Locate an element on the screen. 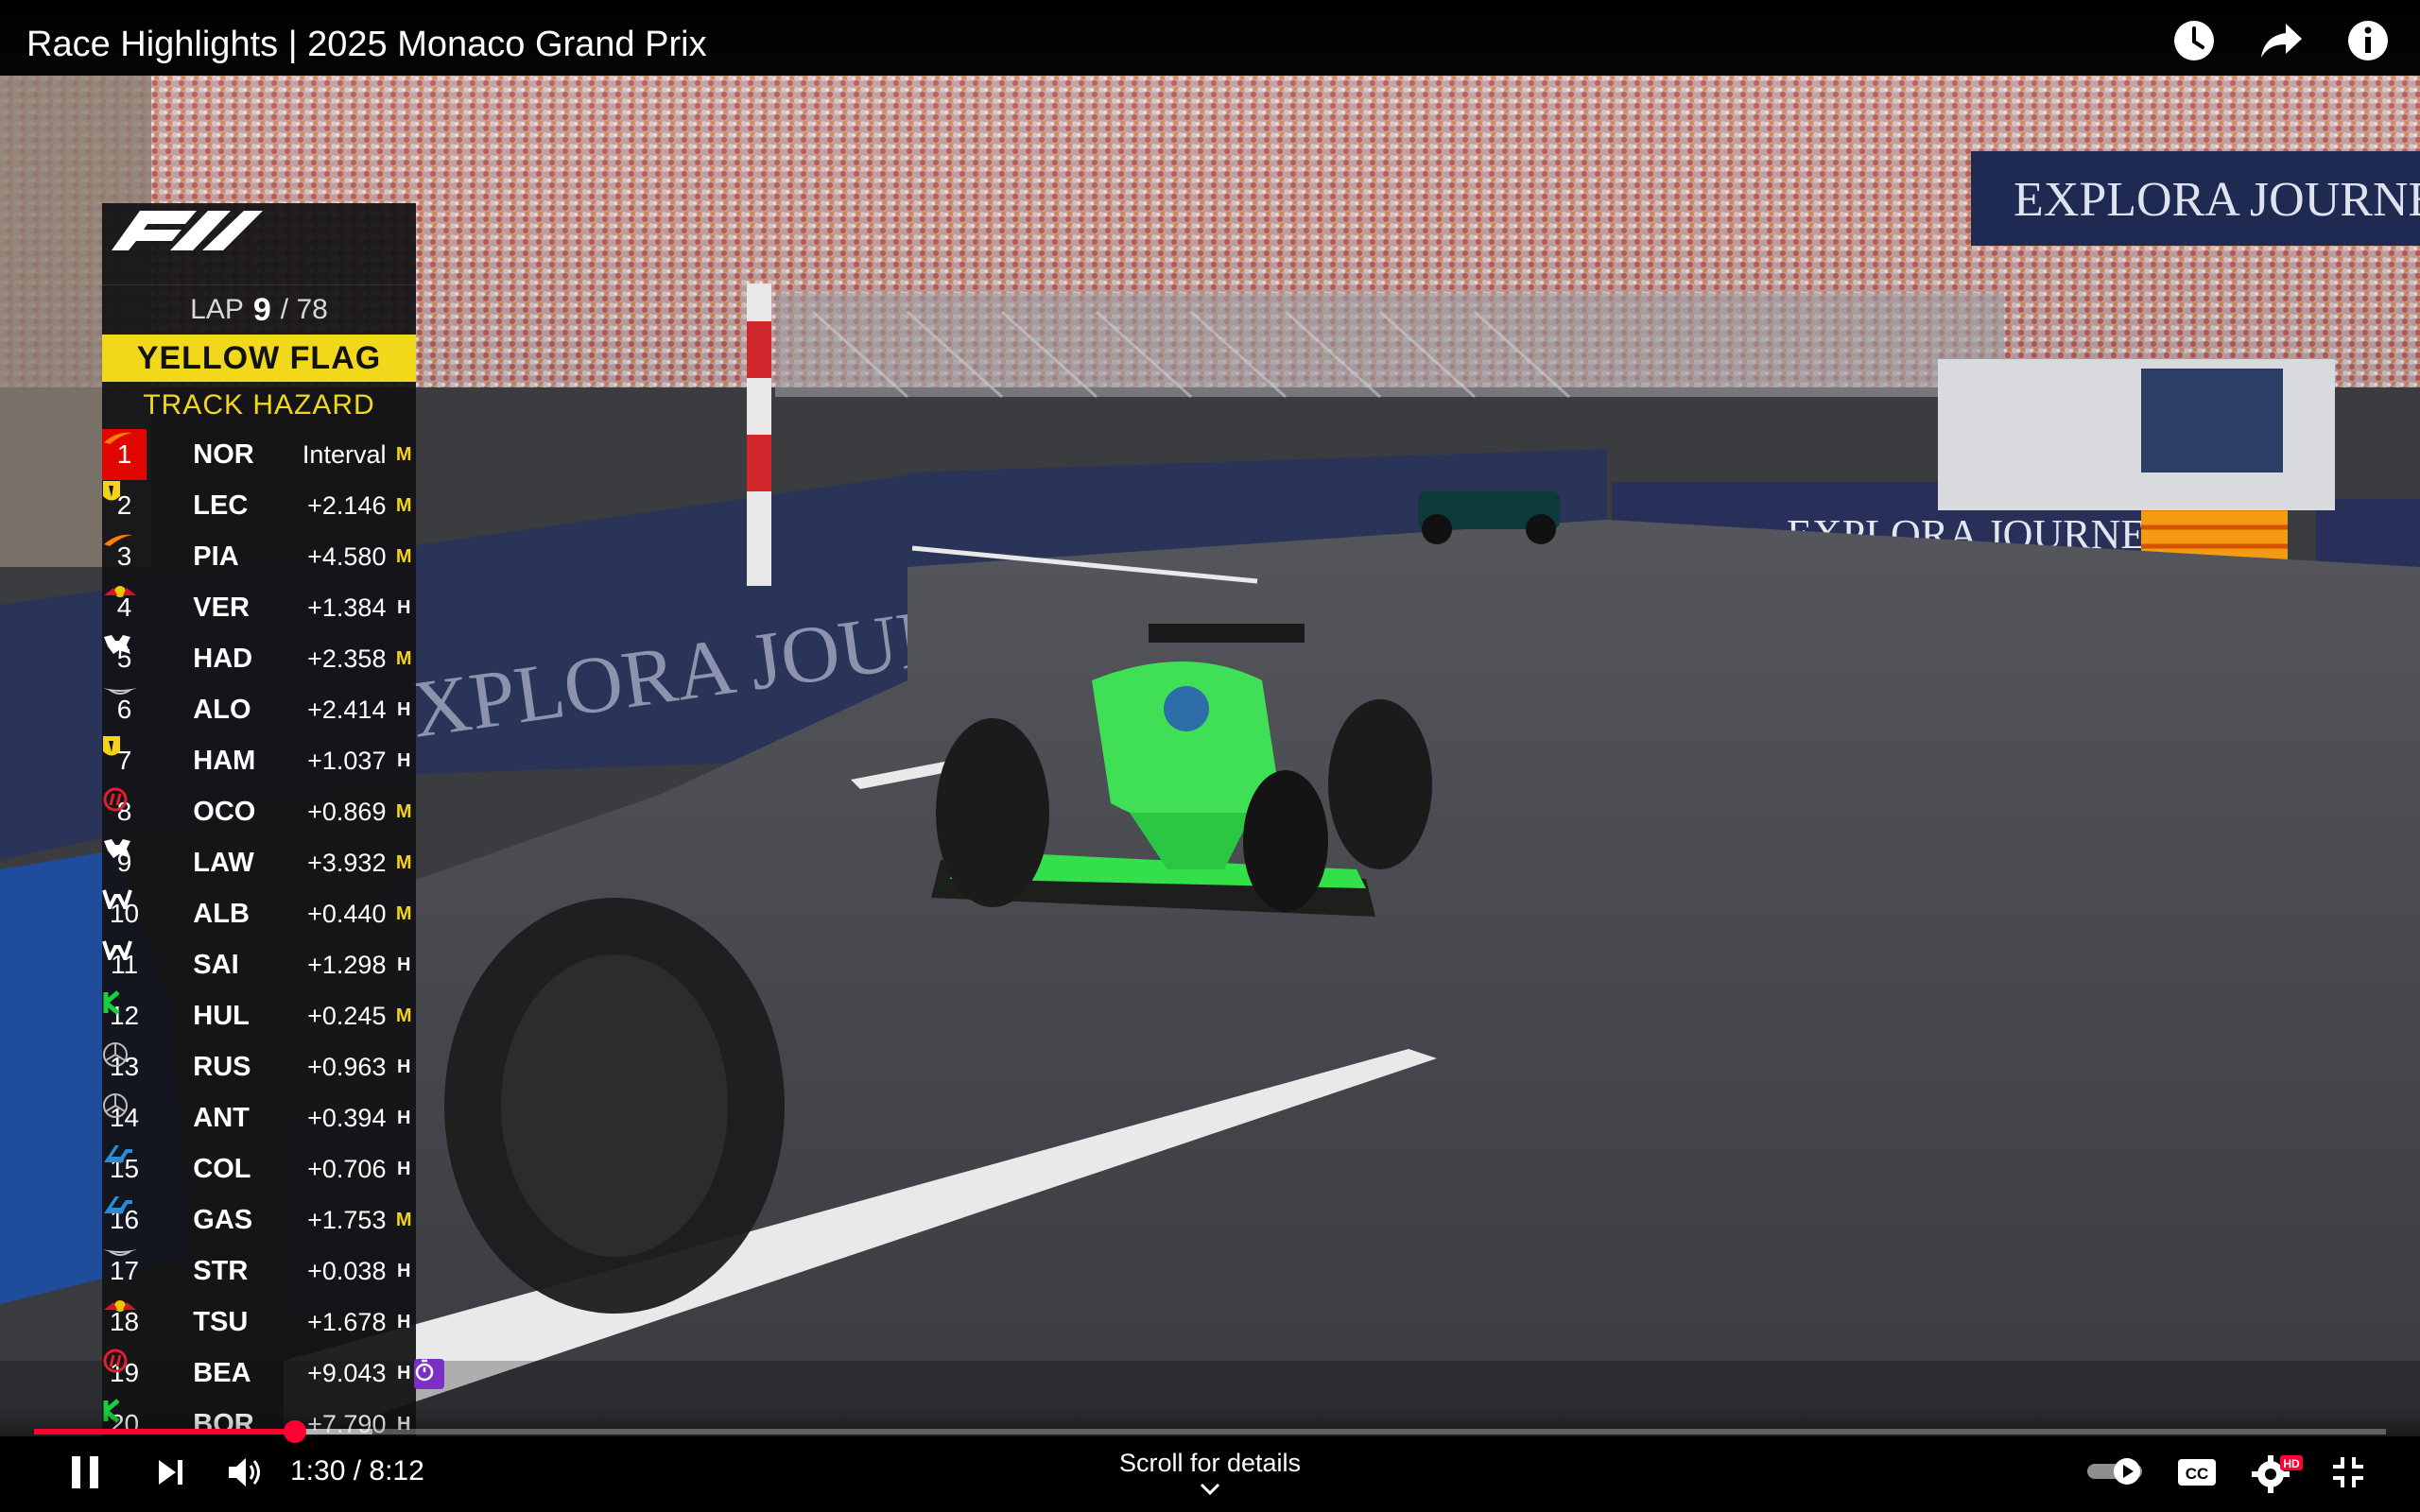 The image size is (2420, 1512). svg-text: CC is located at coordinates (2197, 1474).